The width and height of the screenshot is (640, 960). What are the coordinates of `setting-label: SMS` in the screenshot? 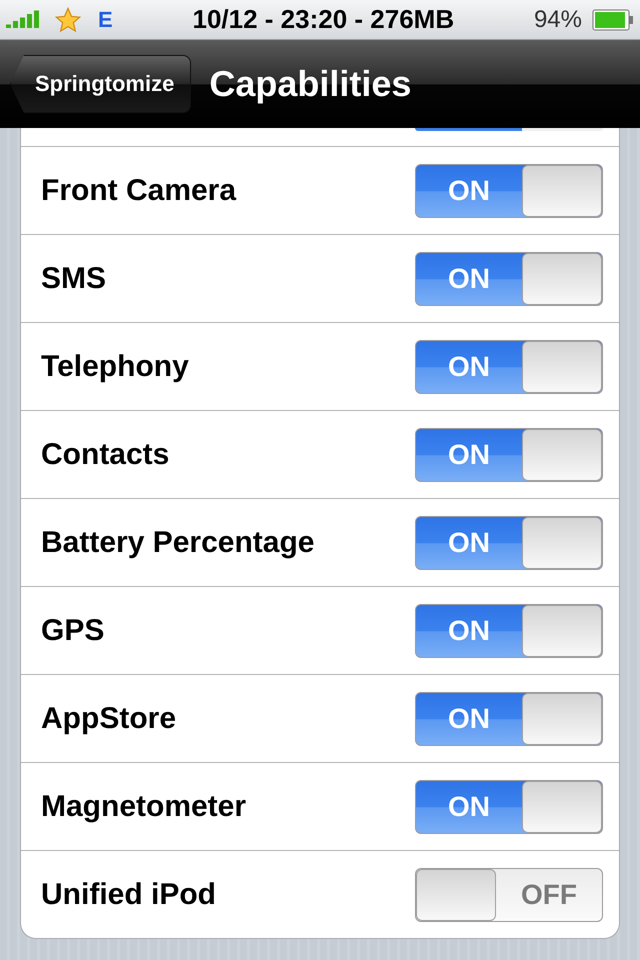 It's located at (73, 279).